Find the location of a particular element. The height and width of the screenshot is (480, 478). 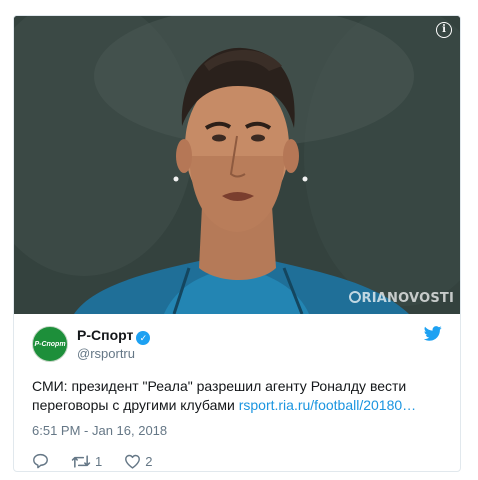

like-button: 2 is located at coordinates (138, 461).